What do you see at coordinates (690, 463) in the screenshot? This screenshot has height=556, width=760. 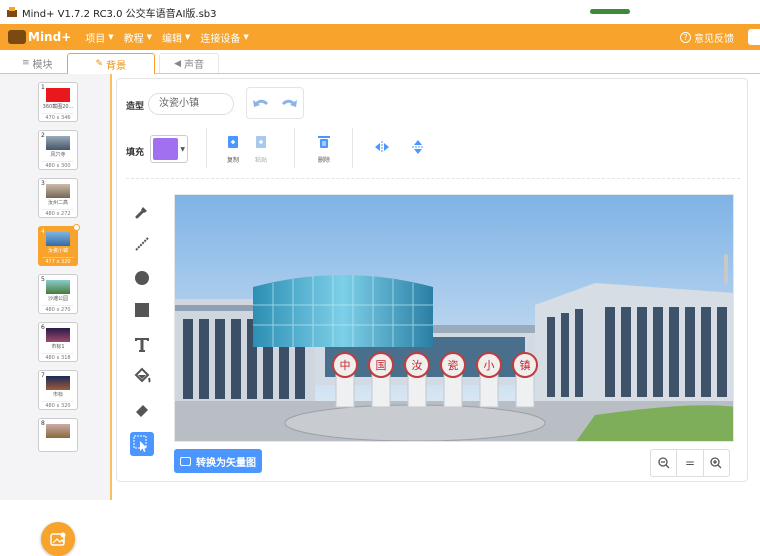 I see `zoom-reset-button: =` at bounding box center [690, 463].